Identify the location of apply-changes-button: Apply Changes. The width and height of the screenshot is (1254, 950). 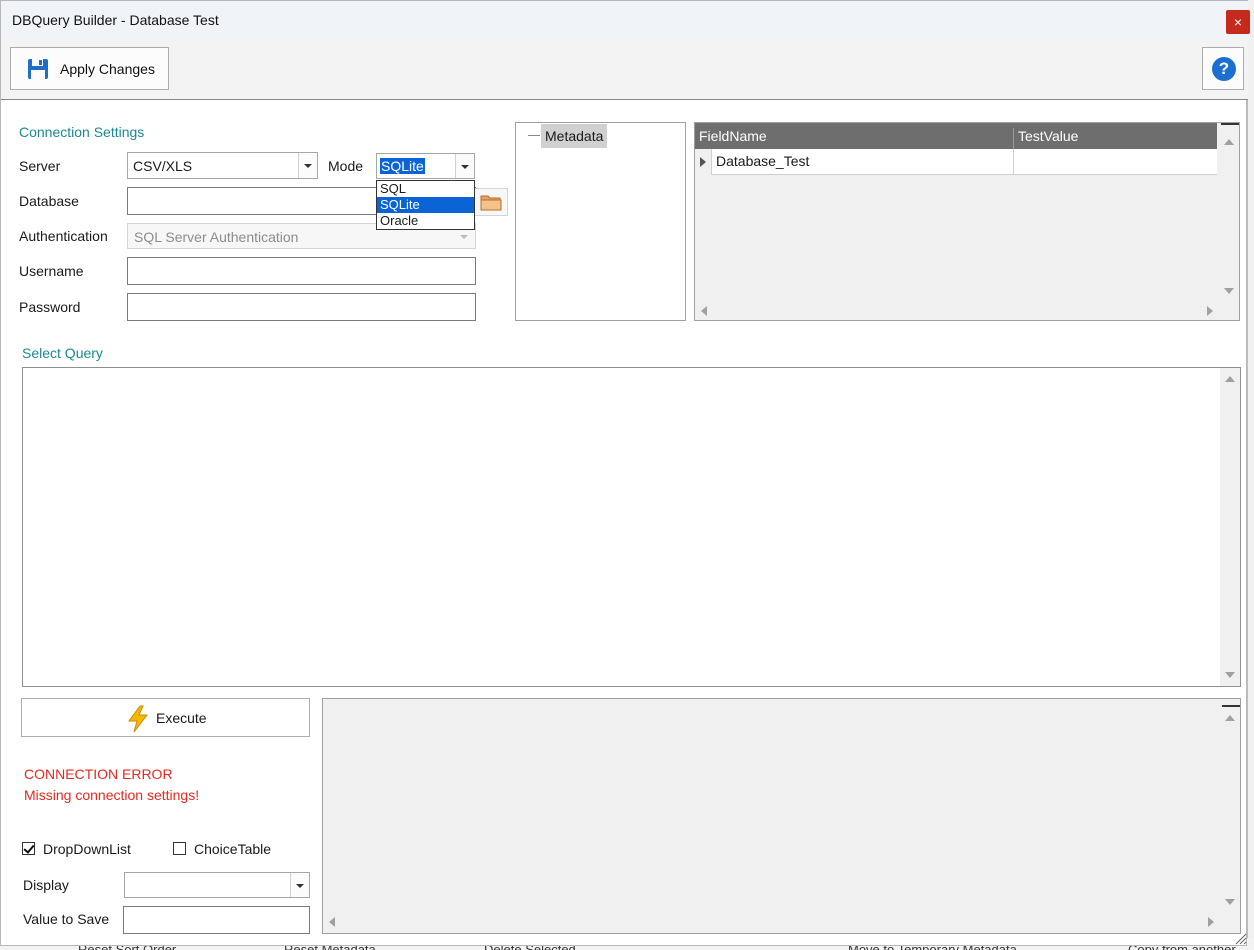
(89, 68).